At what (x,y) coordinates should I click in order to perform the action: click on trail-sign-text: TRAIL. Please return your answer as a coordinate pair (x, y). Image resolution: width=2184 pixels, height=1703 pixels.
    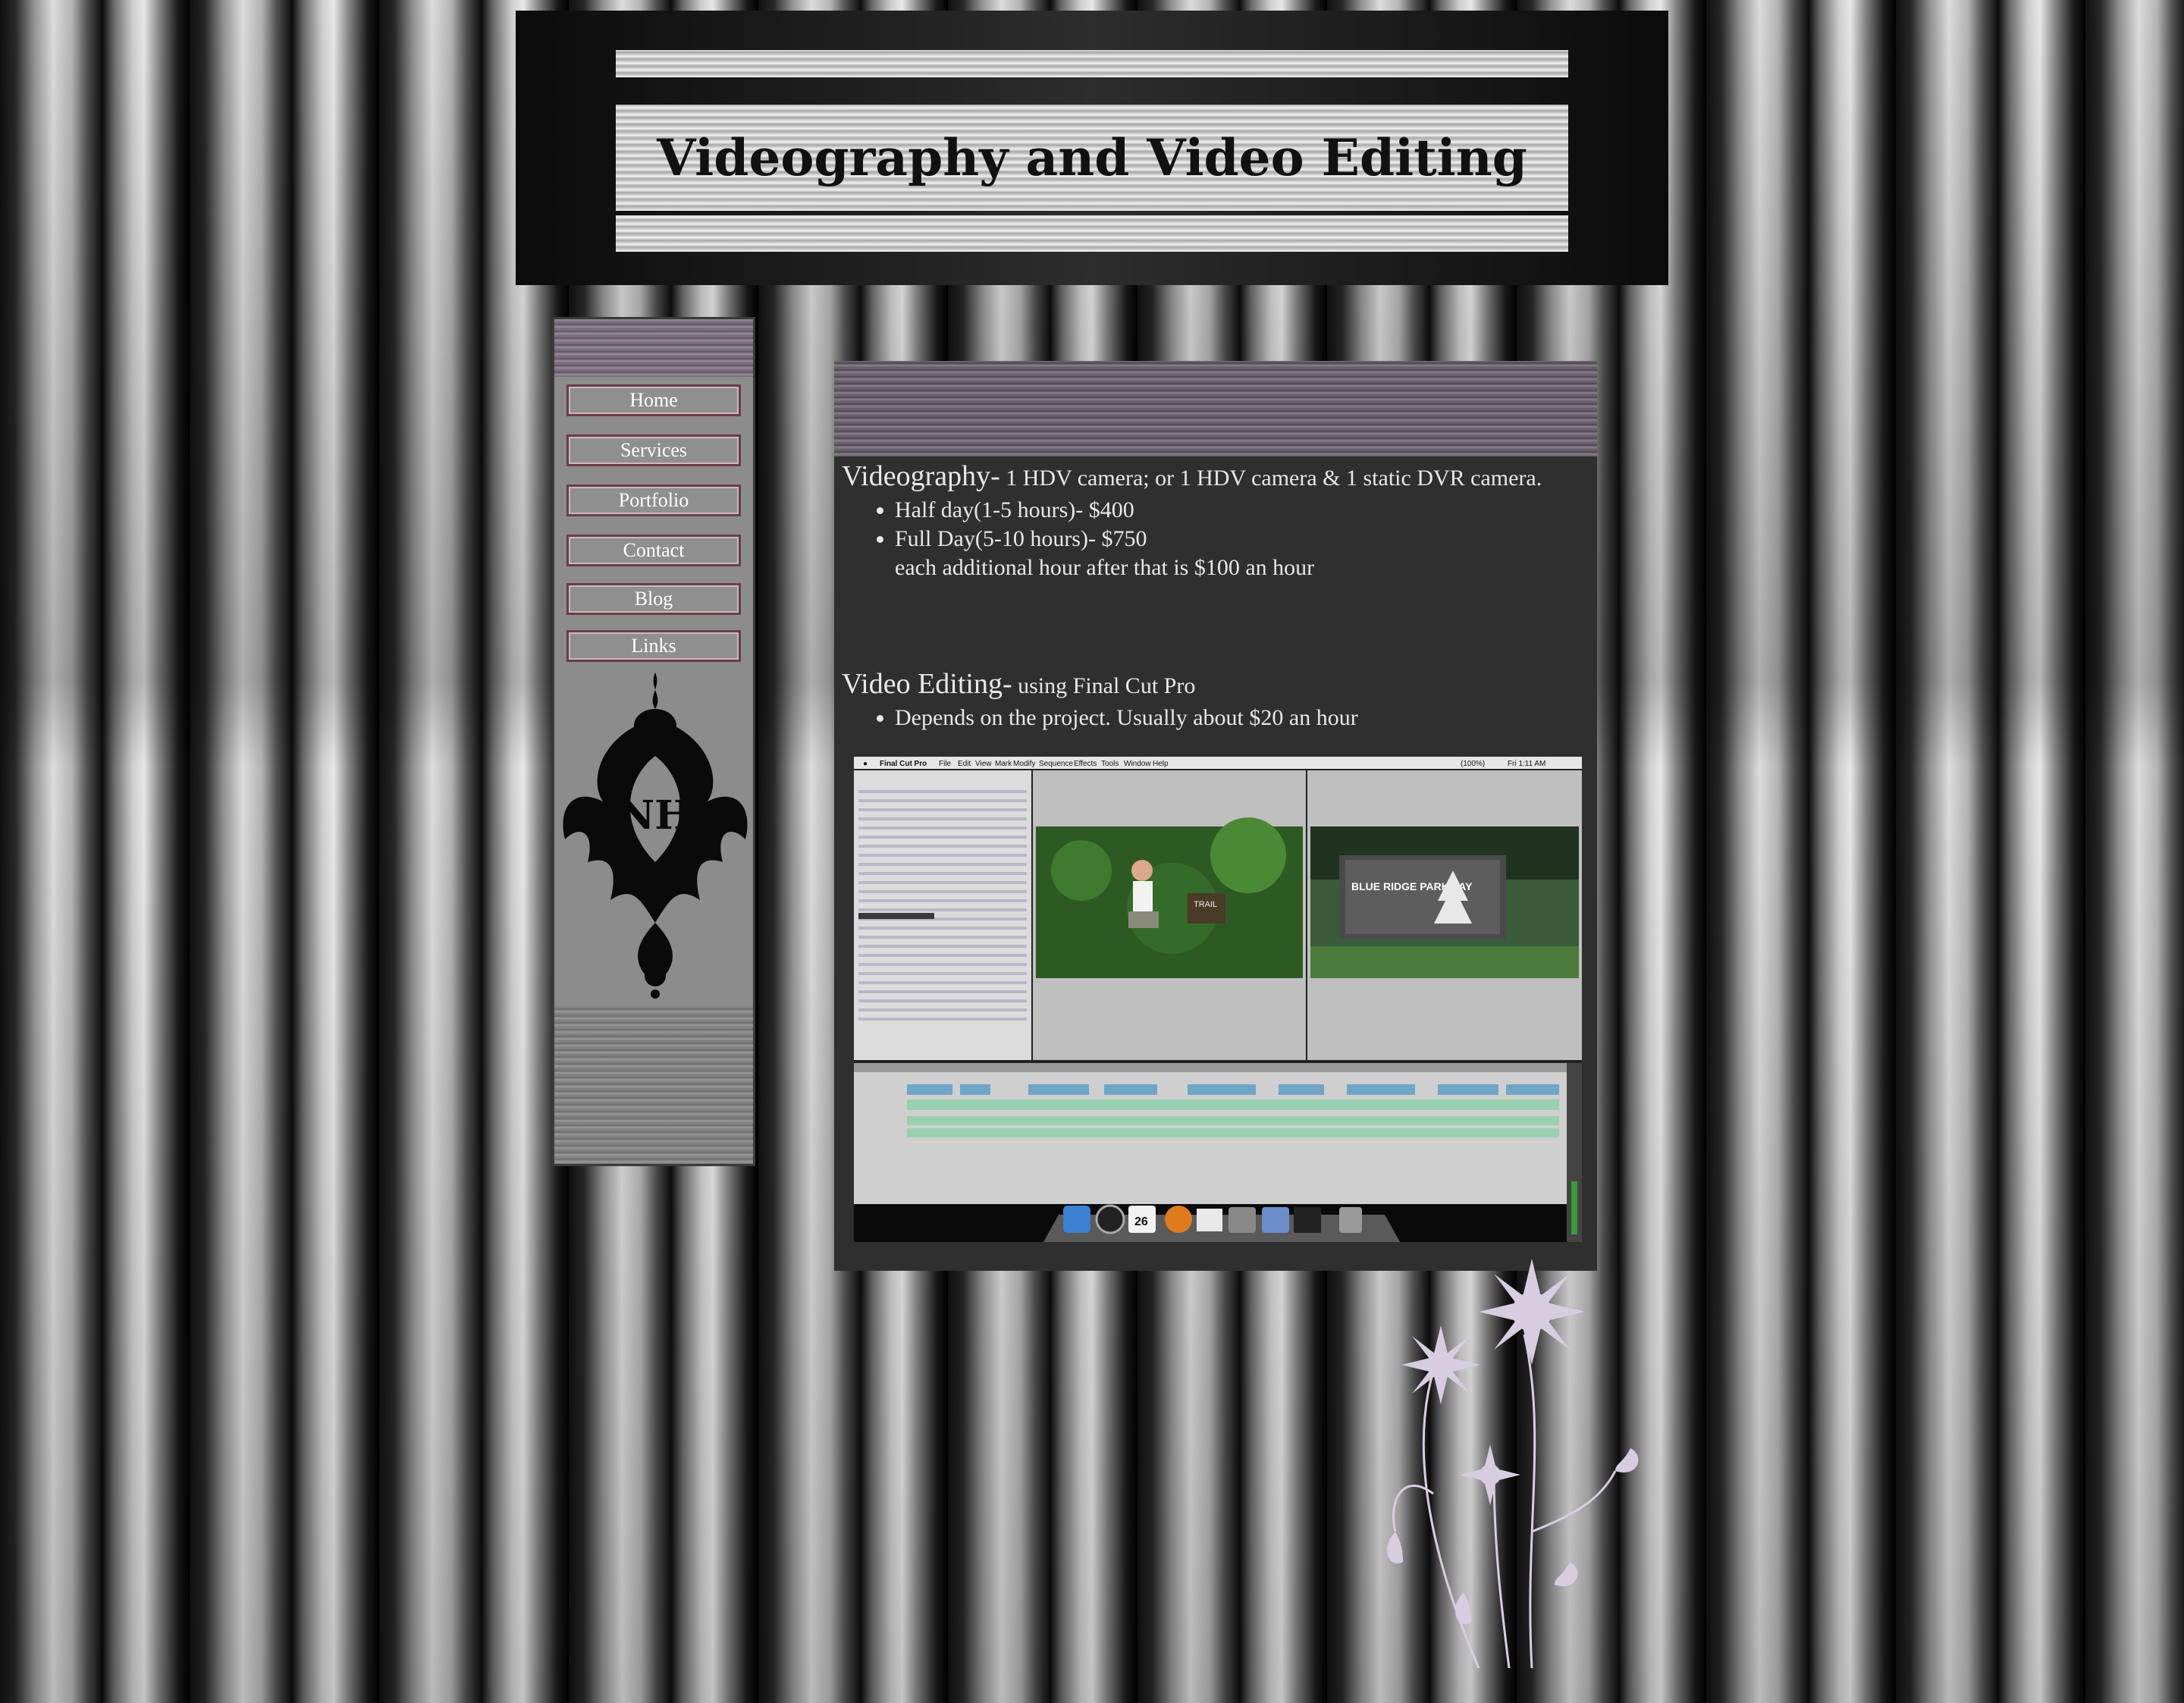
    Looking at the image, I should click on (1205, 904).